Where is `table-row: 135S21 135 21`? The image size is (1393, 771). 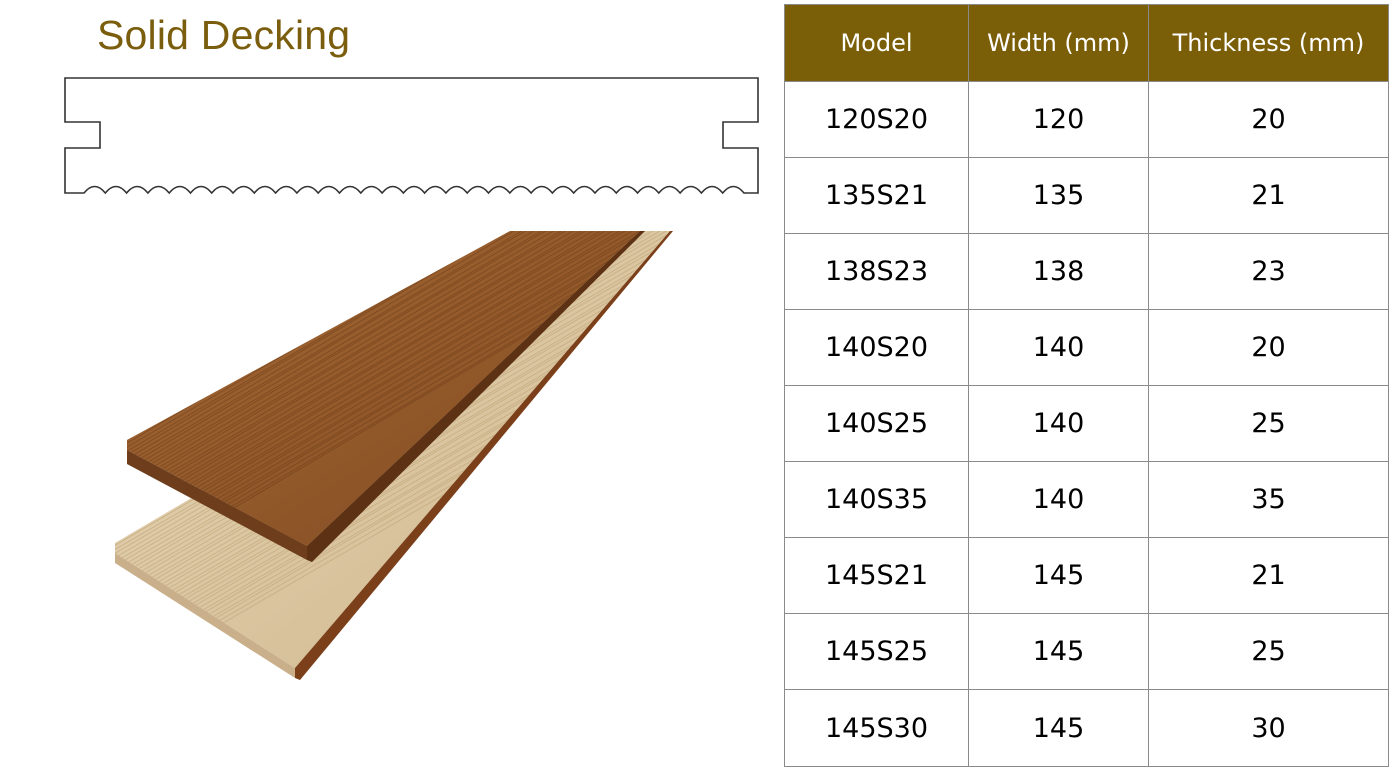 table-row: 135S21 135 21 is located at coordinates (1086, 195).